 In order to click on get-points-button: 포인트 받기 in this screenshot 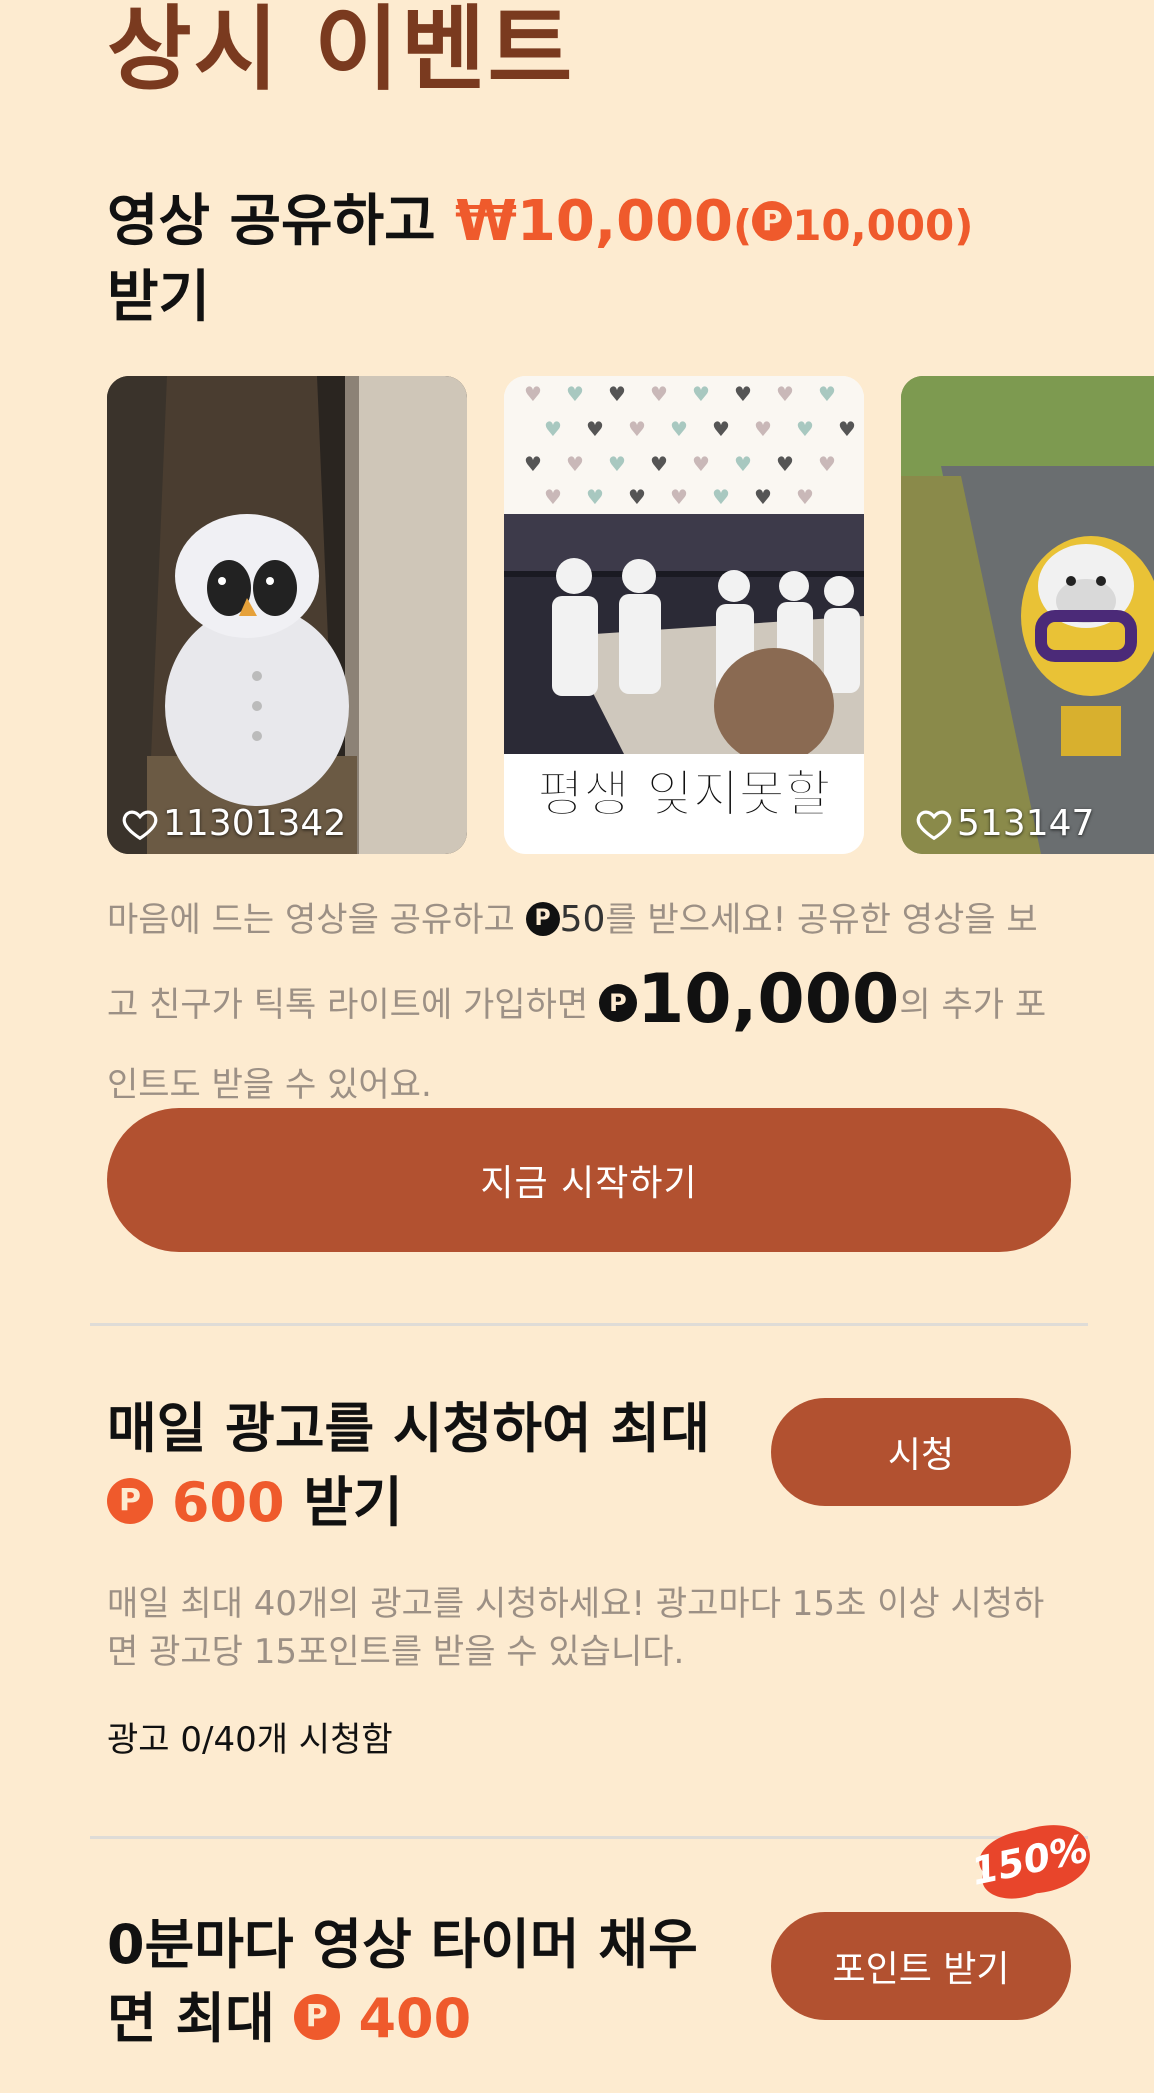, I will do `click(921, 1966)`.